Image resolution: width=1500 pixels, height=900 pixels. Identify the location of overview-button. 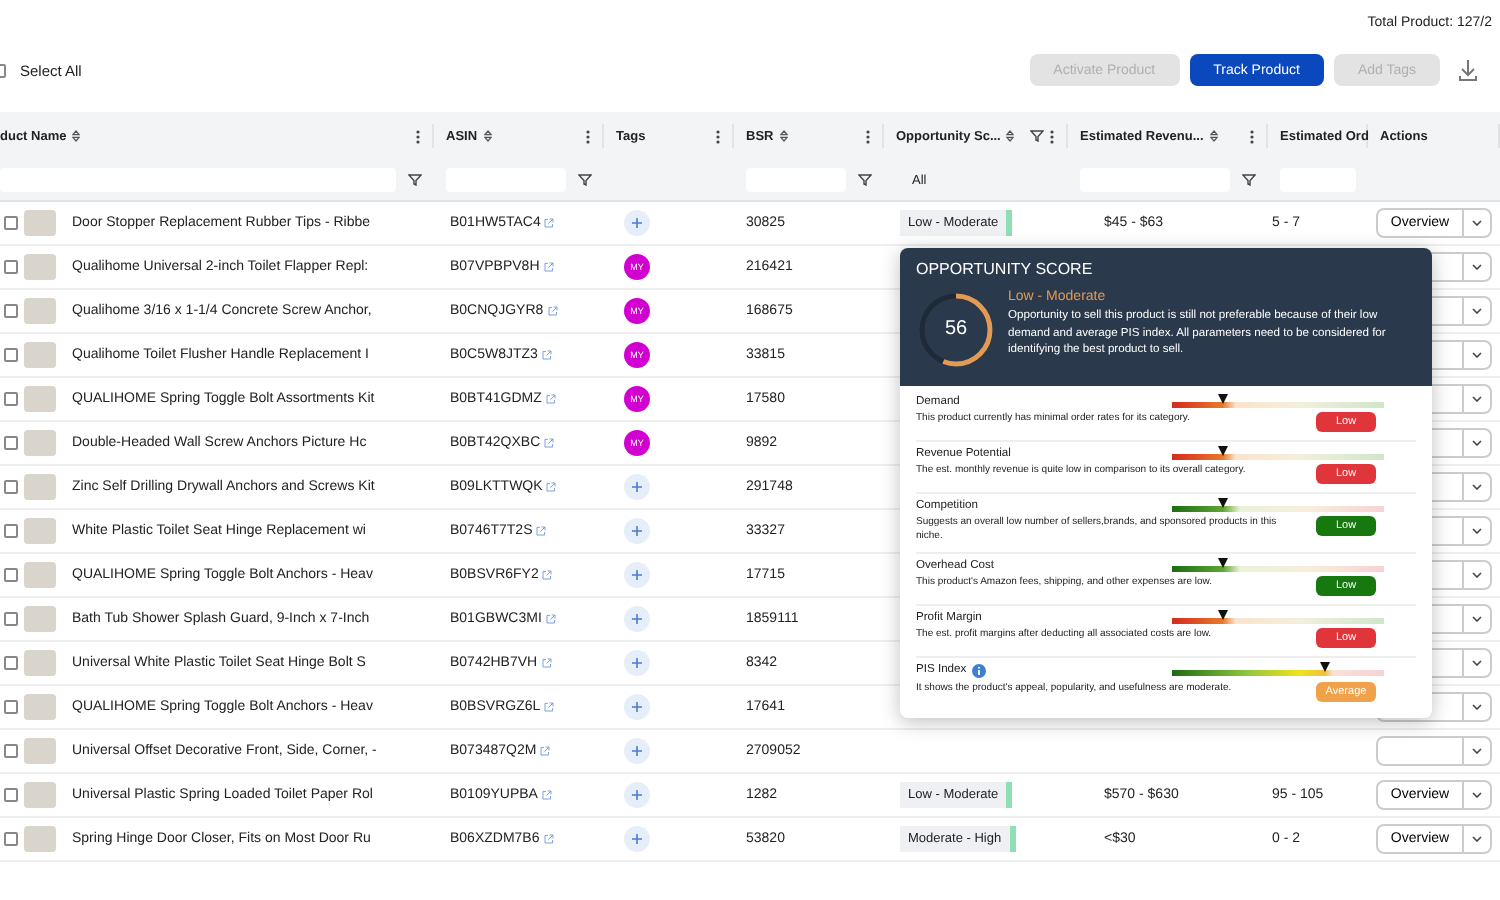
(1420, 751).